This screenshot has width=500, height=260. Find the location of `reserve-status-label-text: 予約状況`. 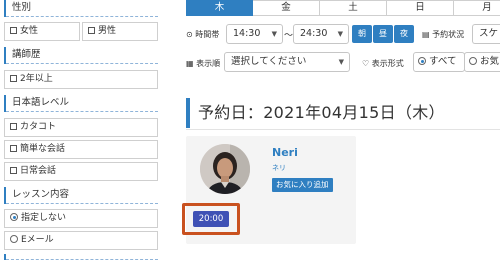

reserve-status-label-text: 予約状況 is located at coordinates (448, 34).